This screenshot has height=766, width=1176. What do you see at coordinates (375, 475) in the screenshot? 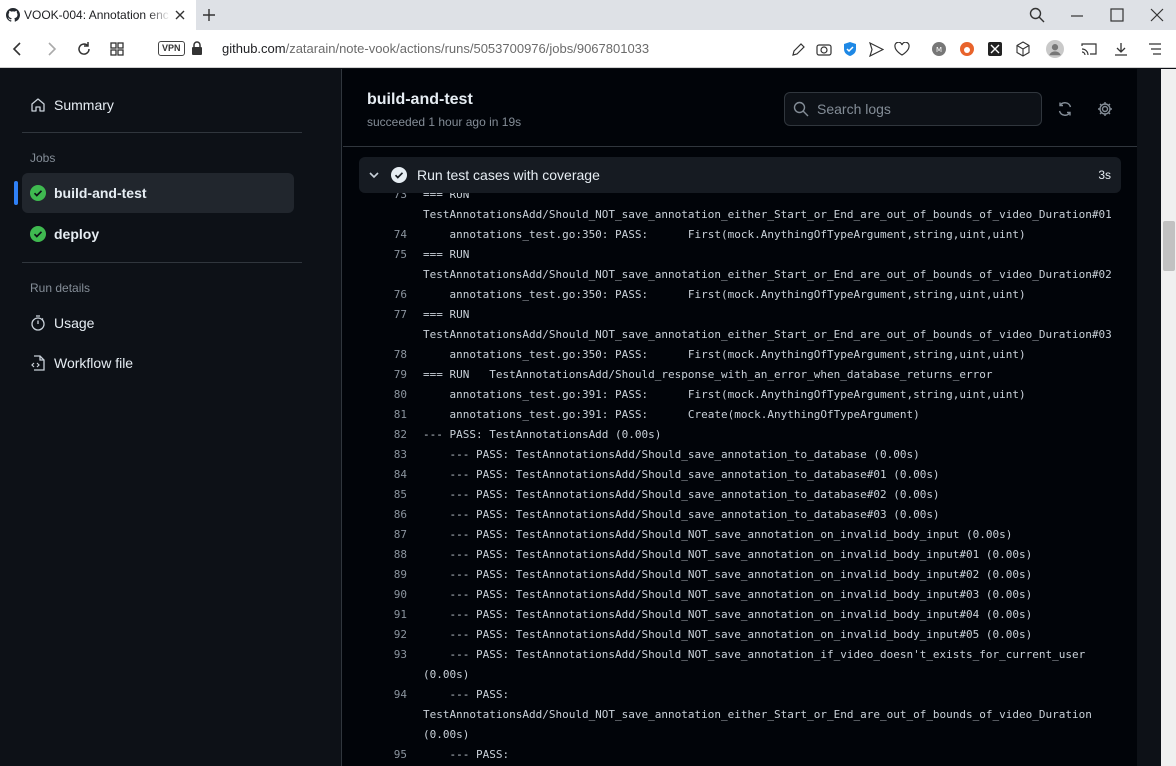
I see `log-line-number: 84` at bounding box center [375, 475].